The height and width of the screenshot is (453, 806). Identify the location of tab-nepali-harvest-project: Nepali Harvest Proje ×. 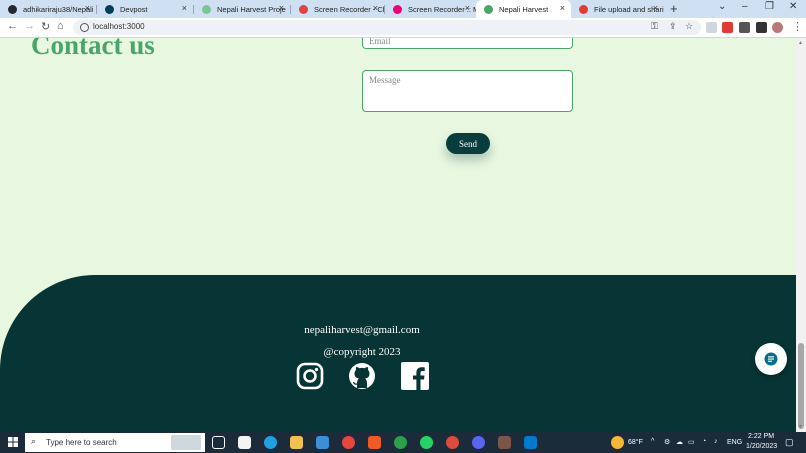
(242, 9).